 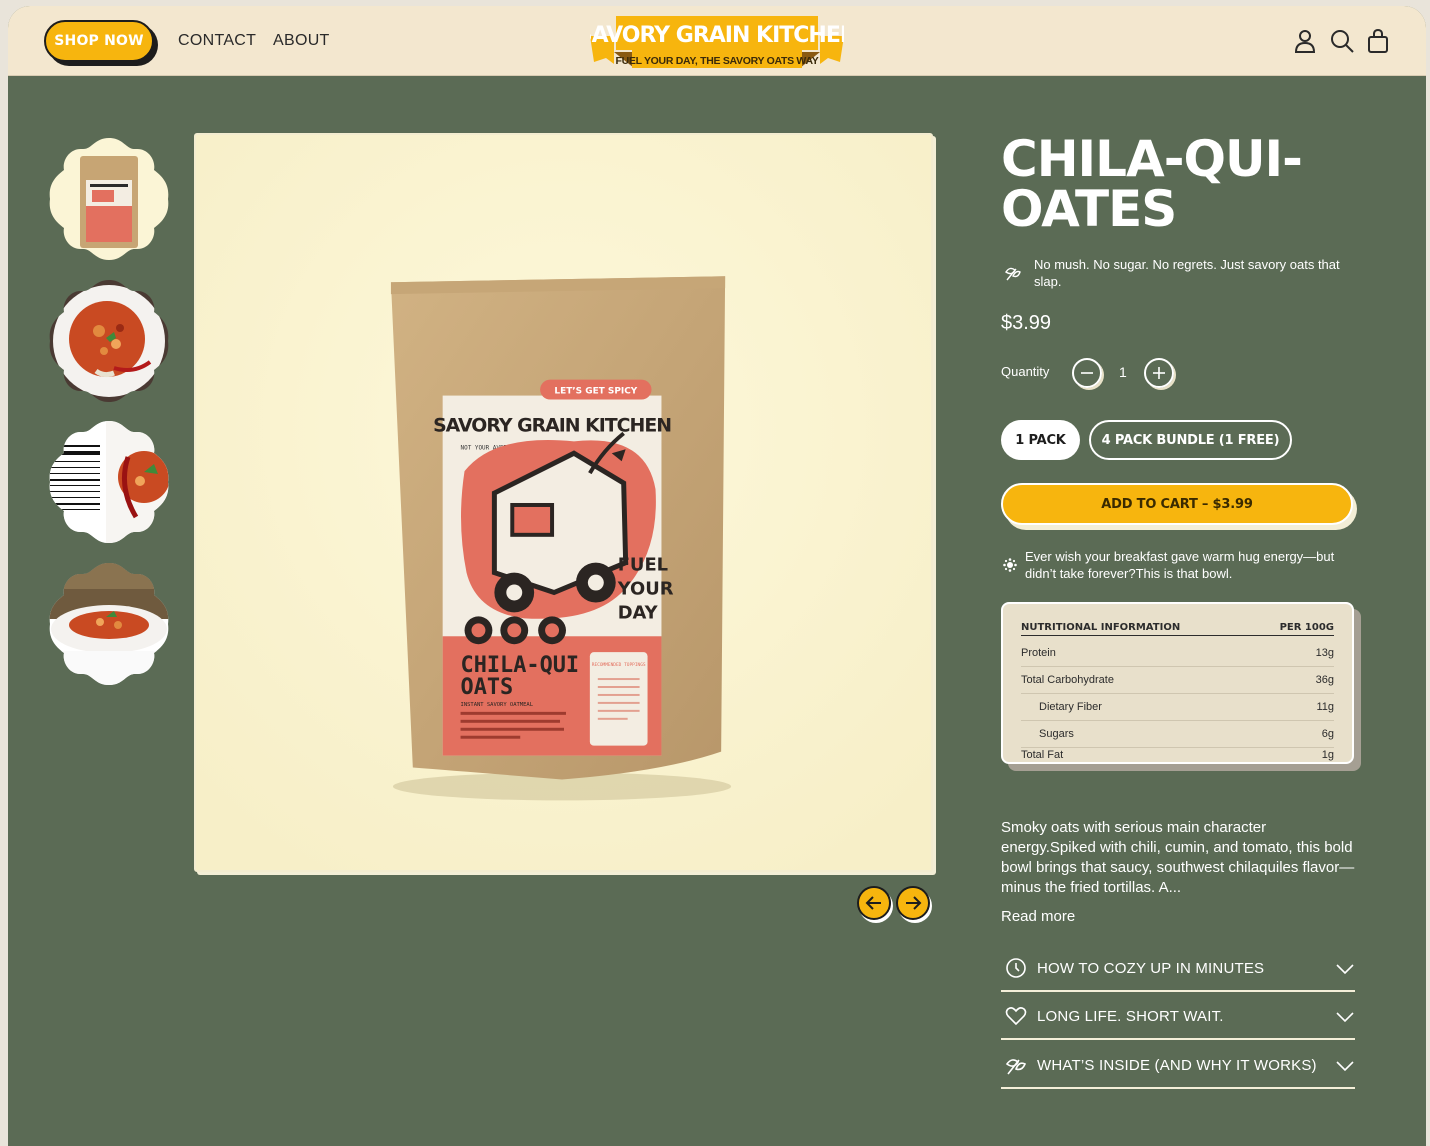 I want to click on package-subtitle: INSTANT SAVORY OATMEAL, so click(x=497, y=705).